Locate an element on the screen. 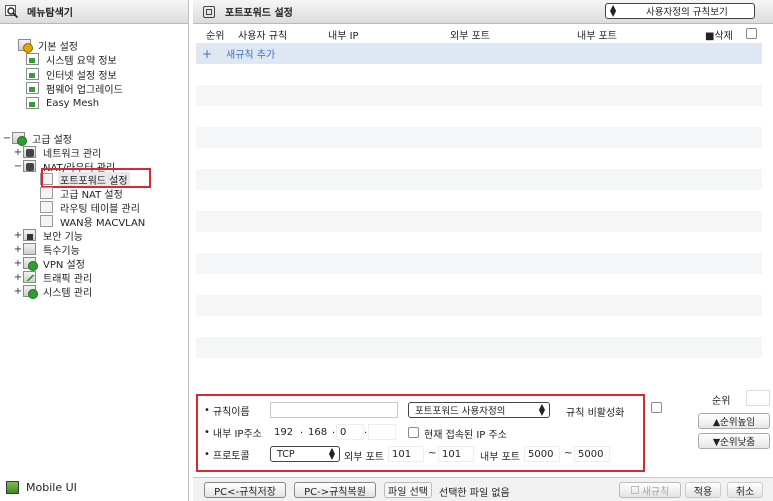 The height and width of the screenshot is (501, 773). folder-icon is located at coordinates (29, 249).